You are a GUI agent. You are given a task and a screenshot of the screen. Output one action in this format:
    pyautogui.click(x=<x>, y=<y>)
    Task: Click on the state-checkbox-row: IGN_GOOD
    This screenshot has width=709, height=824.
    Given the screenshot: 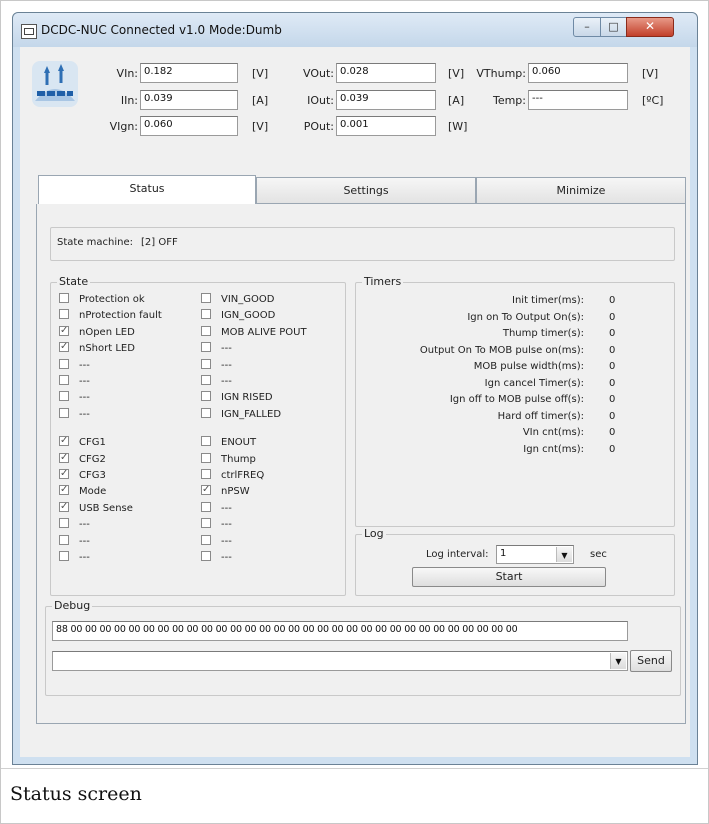 What is the action you would take?
    pyautogui.click(x=238, y=316)
    